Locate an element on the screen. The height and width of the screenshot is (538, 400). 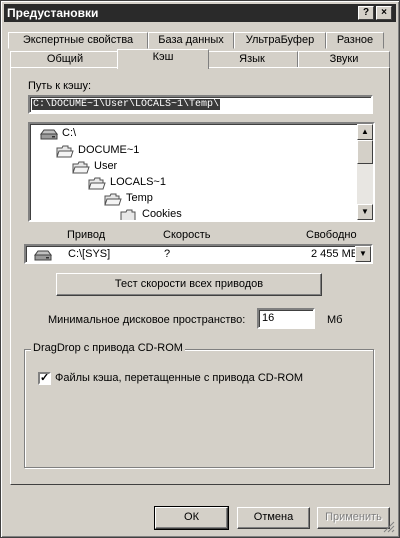
cancel-button: Отмена is located at coordinates (273, 518).